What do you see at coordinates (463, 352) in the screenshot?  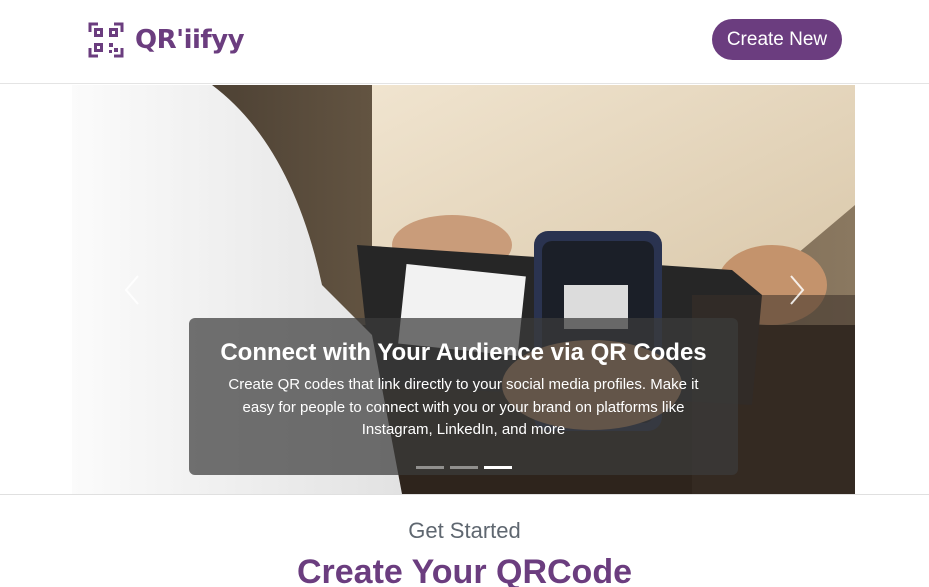 I see `slide-title: Connect with Your Audience via QR Codes` at bounding box center [463, 352].